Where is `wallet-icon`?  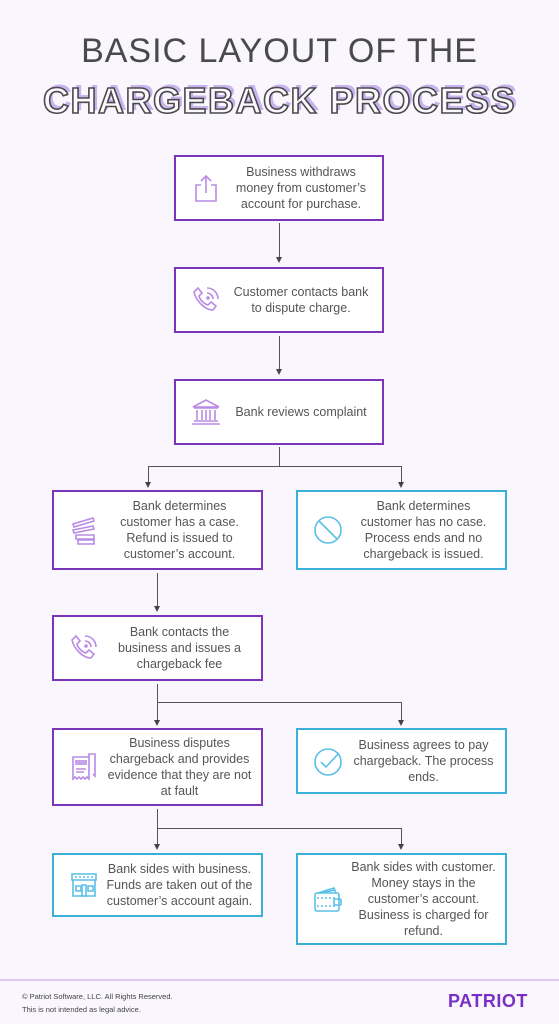
wallet-icon is located at coordinates (328, 899).